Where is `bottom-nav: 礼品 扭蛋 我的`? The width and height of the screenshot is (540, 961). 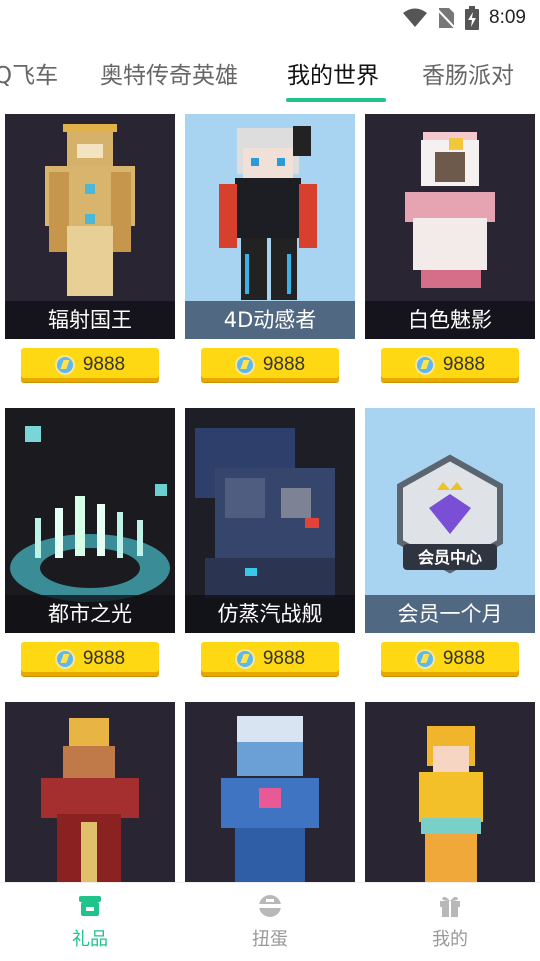 bottom-nav: 礼品 扭蛋 我的 is located at coordinates (270, 921).